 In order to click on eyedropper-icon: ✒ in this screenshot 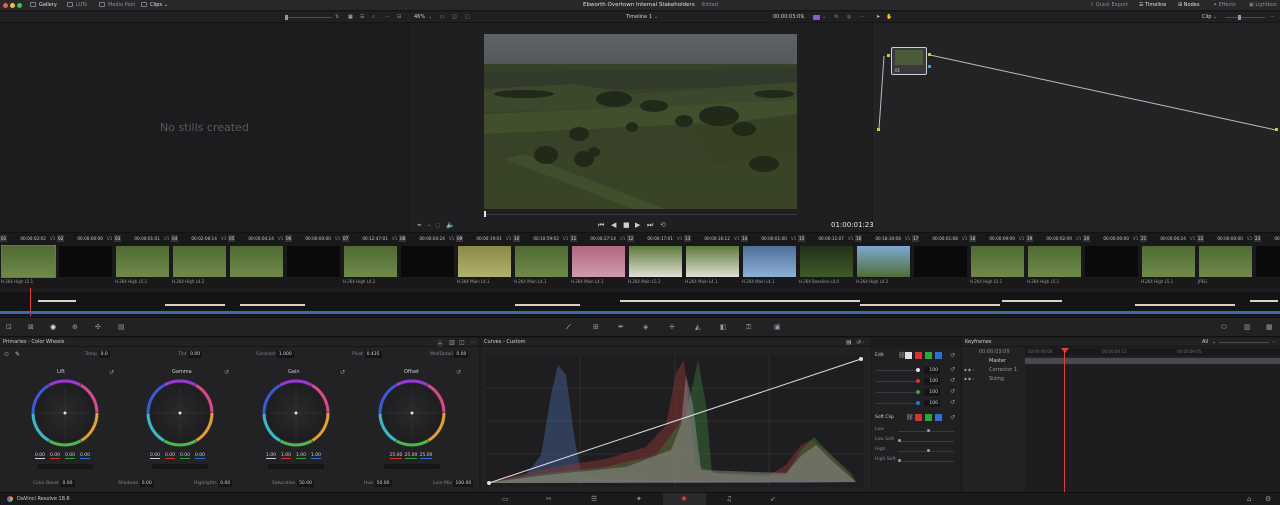, I will do `click(419, 225)`.